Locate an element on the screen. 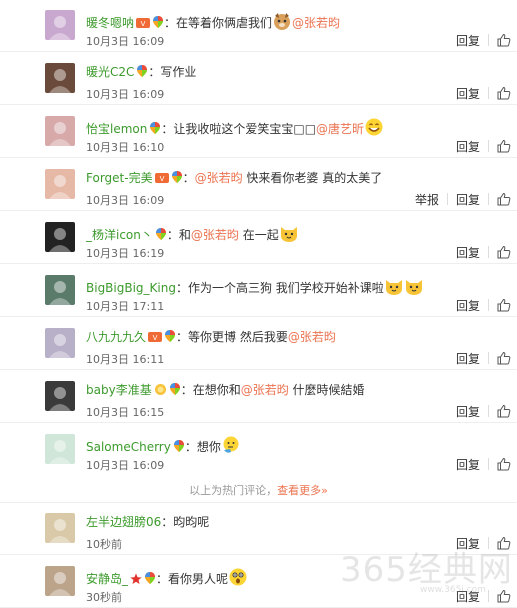 The height and width of the screenshot is (608, 517). comment-content: 暖光C2C ：写作业 is located at coordinates (141, 73).